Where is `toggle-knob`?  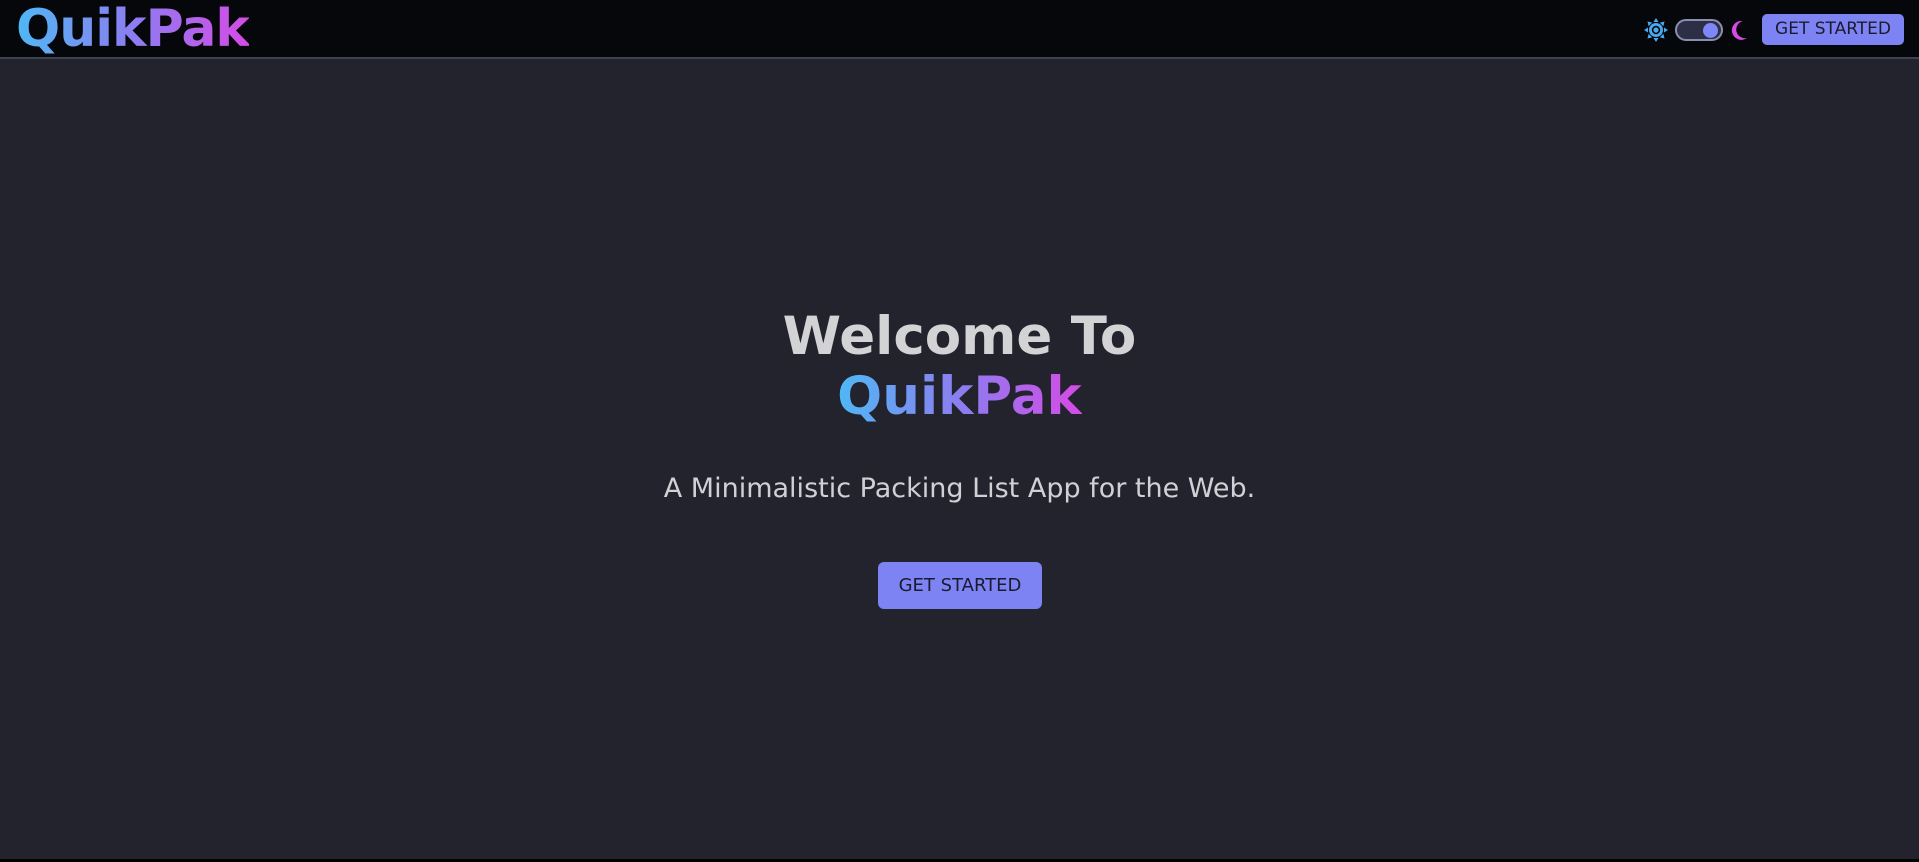 toggle-knob is located at coordinates (1711, 30).